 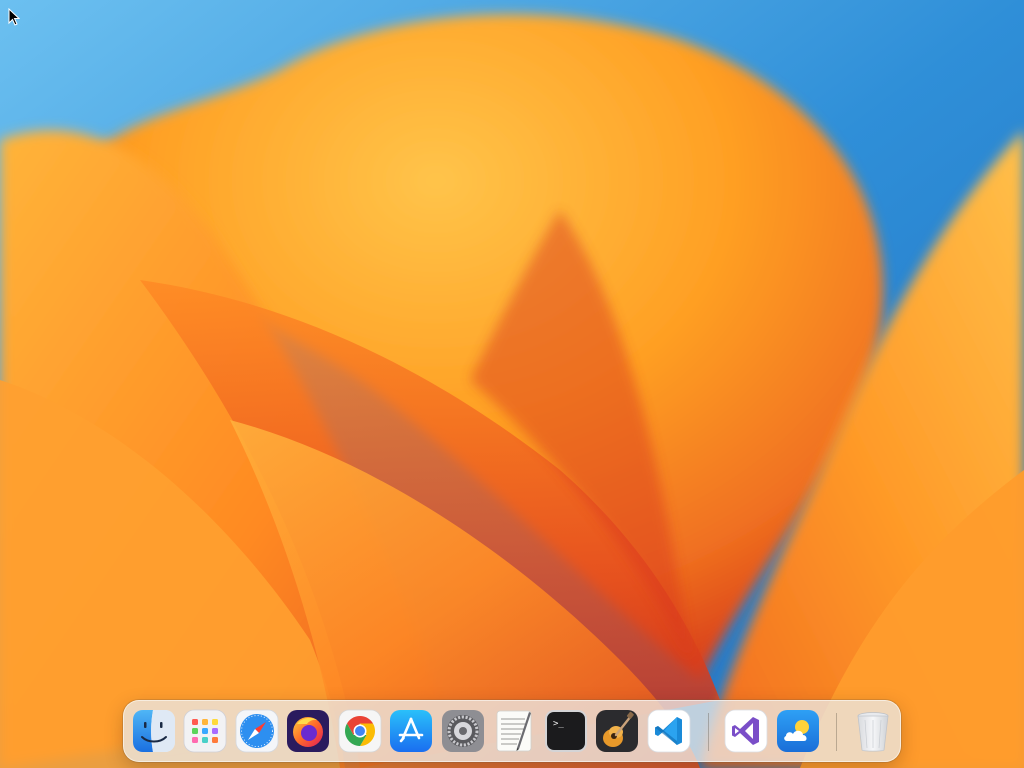 I want to click on trash-icon, so click(x=873, y=732).